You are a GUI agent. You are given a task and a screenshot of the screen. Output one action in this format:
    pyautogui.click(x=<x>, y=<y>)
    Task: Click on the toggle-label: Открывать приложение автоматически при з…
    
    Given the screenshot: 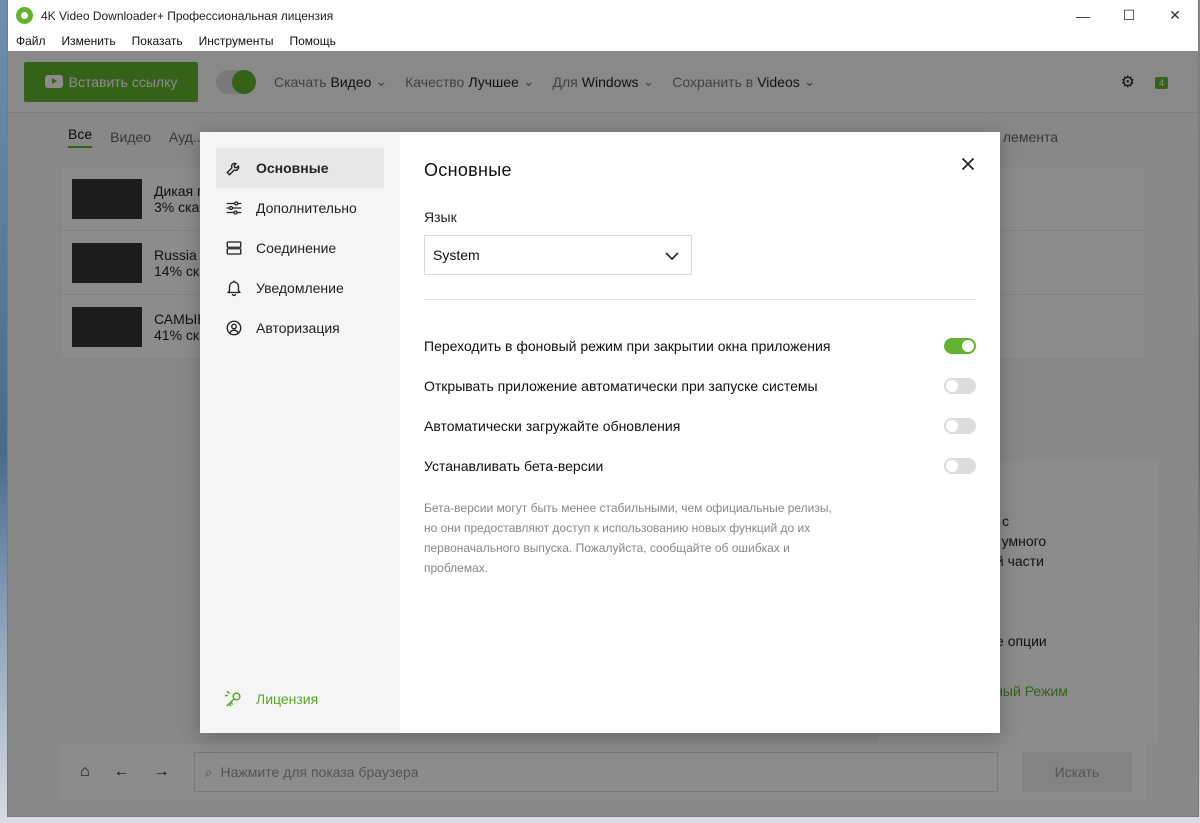 What is the action you would take?
    pyautogui.click(x=621, y=386)
    